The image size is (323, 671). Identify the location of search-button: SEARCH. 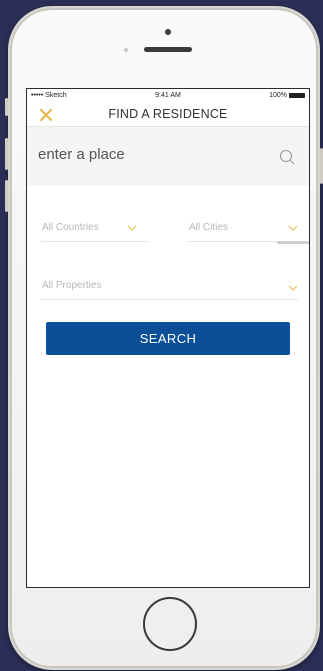
(168, 338).